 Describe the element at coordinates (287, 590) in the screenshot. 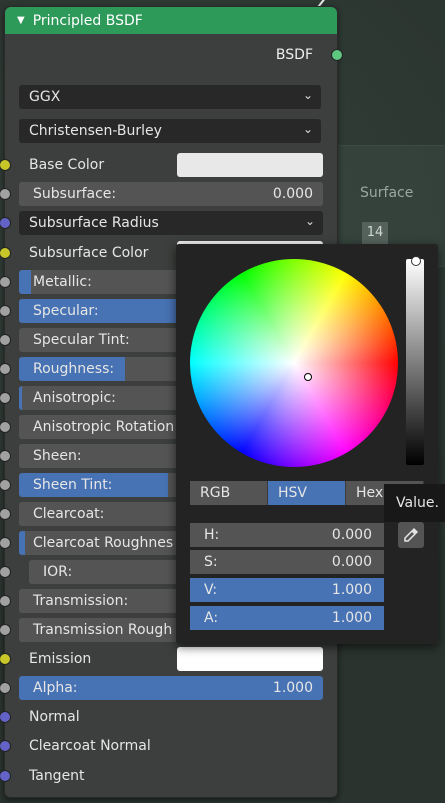

I see `value-field: V: 1.000` at that location.